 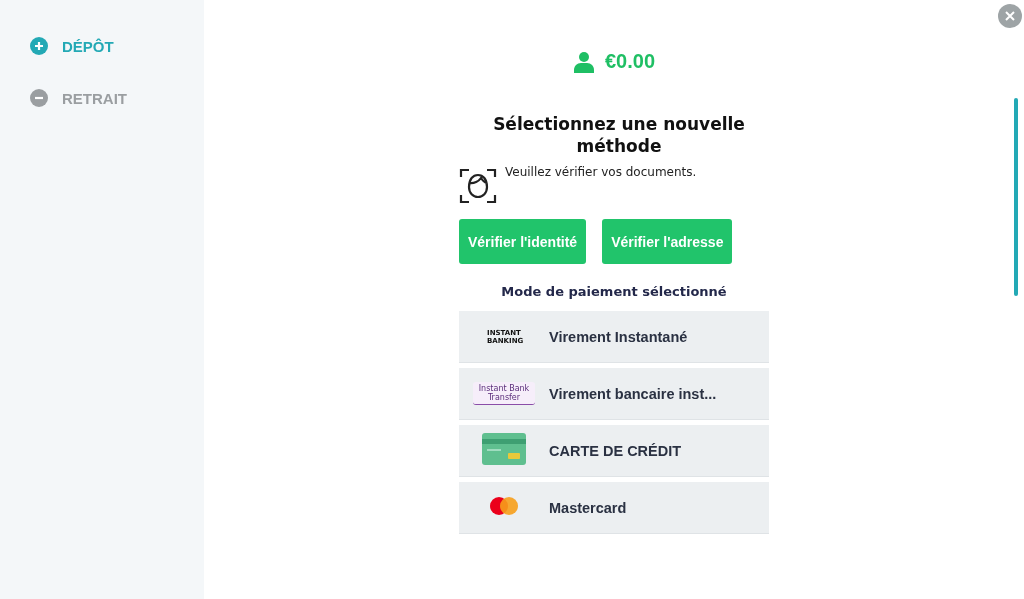 I want to click on user-icon, so click(x=583, y=61).